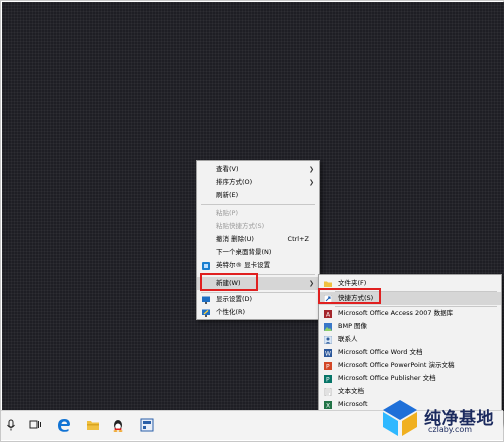 Image resolution: width=504 pixels, height=442 pixels. Describe the element at coordinates (227, 195) in the screenshot. I see `menu-item-label: 刷新(E)` at that location.